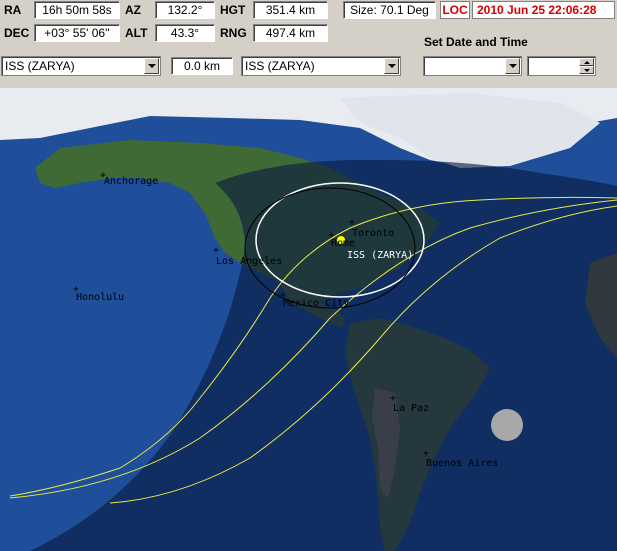  What do you see at coordinates (77, 10) in the screenshot?
I see `ra-value: 16h 50m 58s` at bounding box center [77, 10].